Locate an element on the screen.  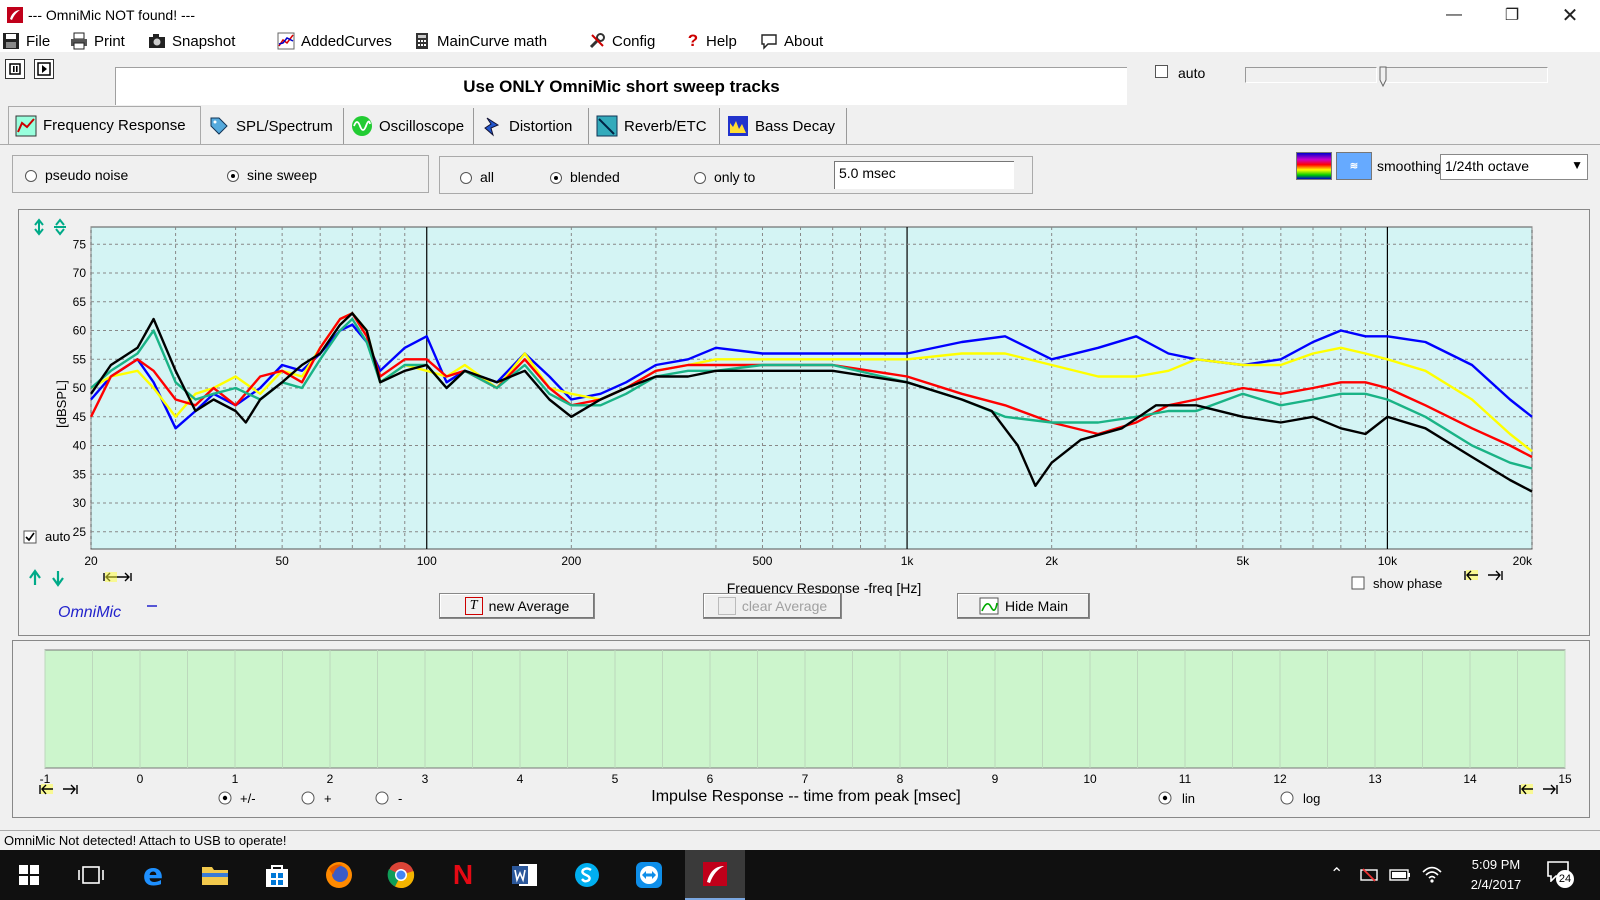
pause-button is located at coordinates (15, 69).